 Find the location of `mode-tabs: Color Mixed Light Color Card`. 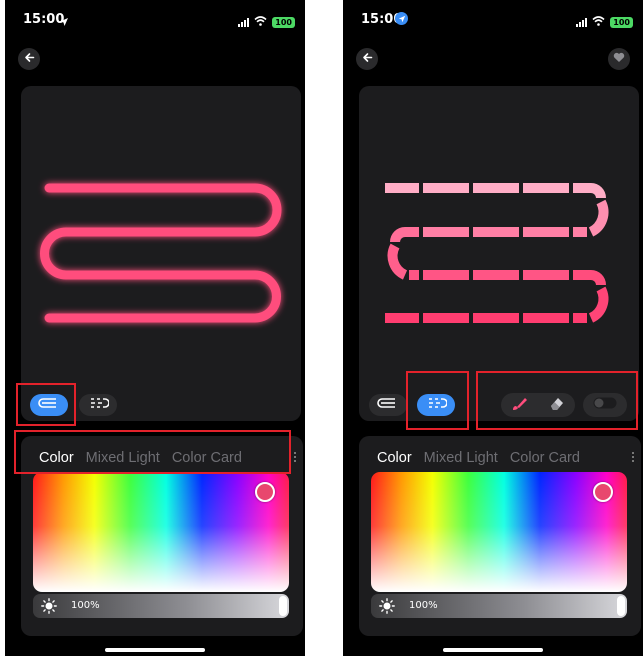

mode-tabs: Color Mixed Light Color Card is located at coordinates (478, 458).